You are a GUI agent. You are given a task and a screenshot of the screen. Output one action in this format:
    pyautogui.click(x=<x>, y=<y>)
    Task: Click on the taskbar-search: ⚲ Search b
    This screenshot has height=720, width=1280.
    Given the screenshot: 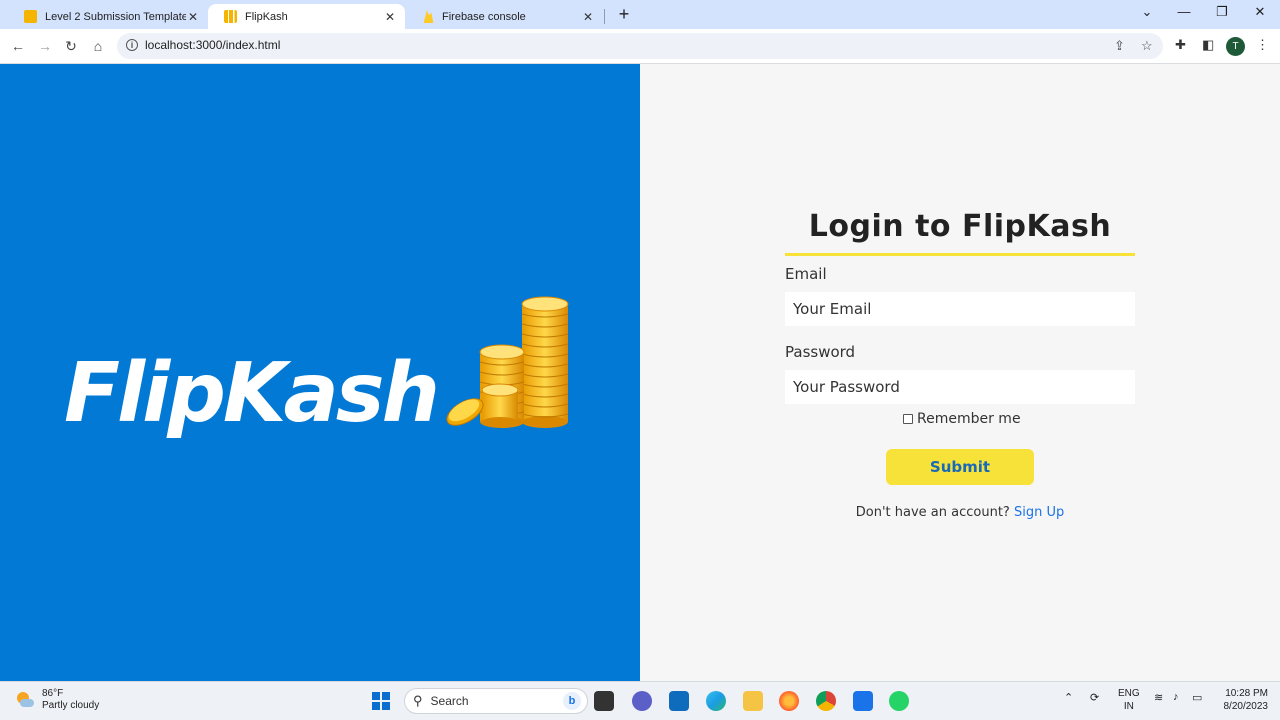 What is the action you would take?
    pyautogui.click(x=496, y=701)
    